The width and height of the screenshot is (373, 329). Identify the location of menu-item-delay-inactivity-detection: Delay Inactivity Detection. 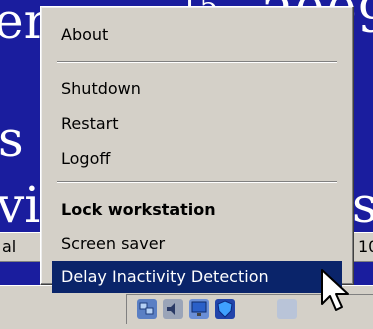
(197, 277).